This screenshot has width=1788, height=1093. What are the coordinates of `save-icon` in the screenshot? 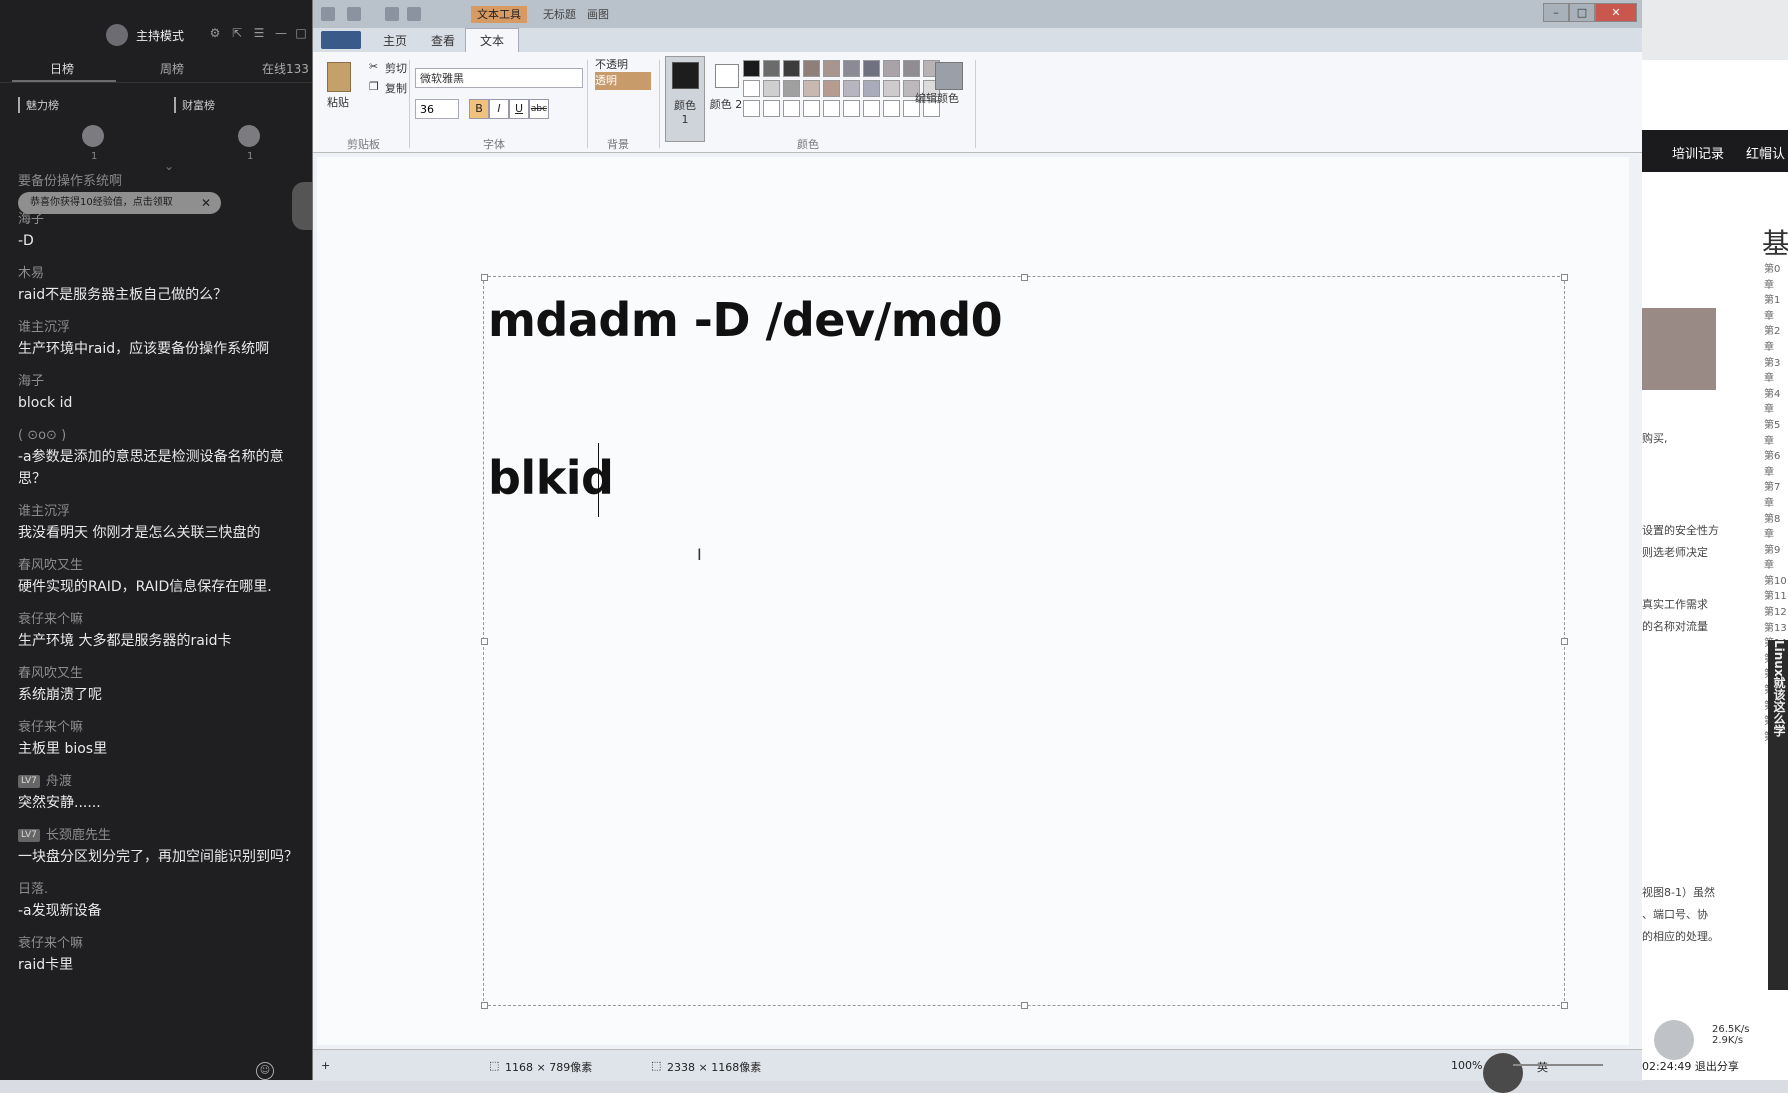 It's located at (354, 14).